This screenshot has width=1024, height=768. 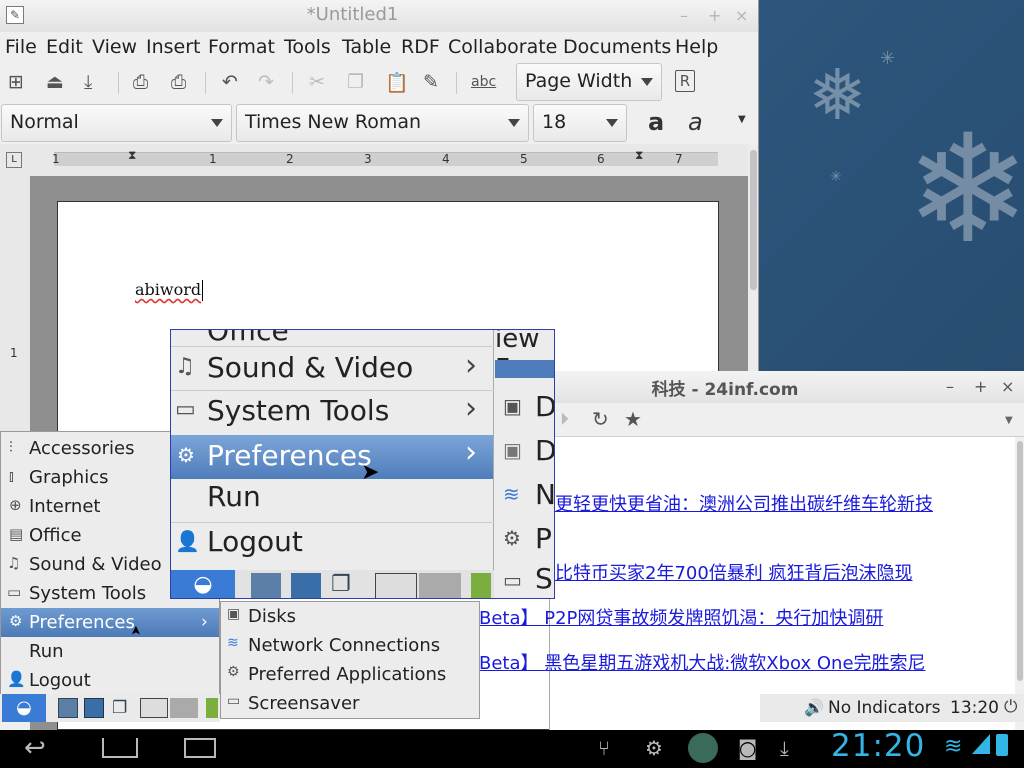 I want to click on menu-documents: Documents, so click(x=617, y=47).